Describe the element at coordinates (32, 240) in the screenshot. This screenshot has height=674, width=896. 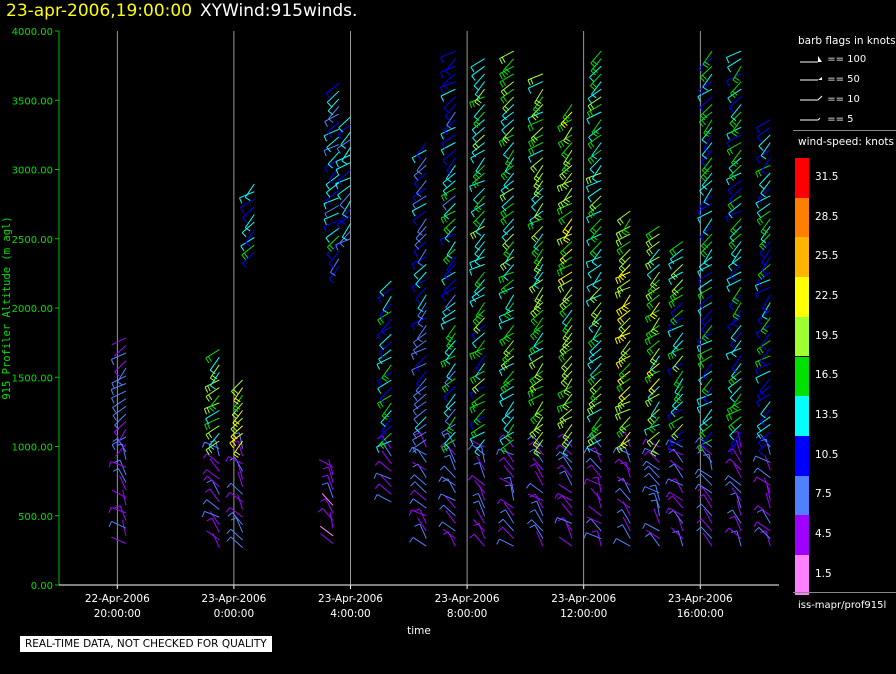
I see `y-tick-label: 2500.00` at that location.